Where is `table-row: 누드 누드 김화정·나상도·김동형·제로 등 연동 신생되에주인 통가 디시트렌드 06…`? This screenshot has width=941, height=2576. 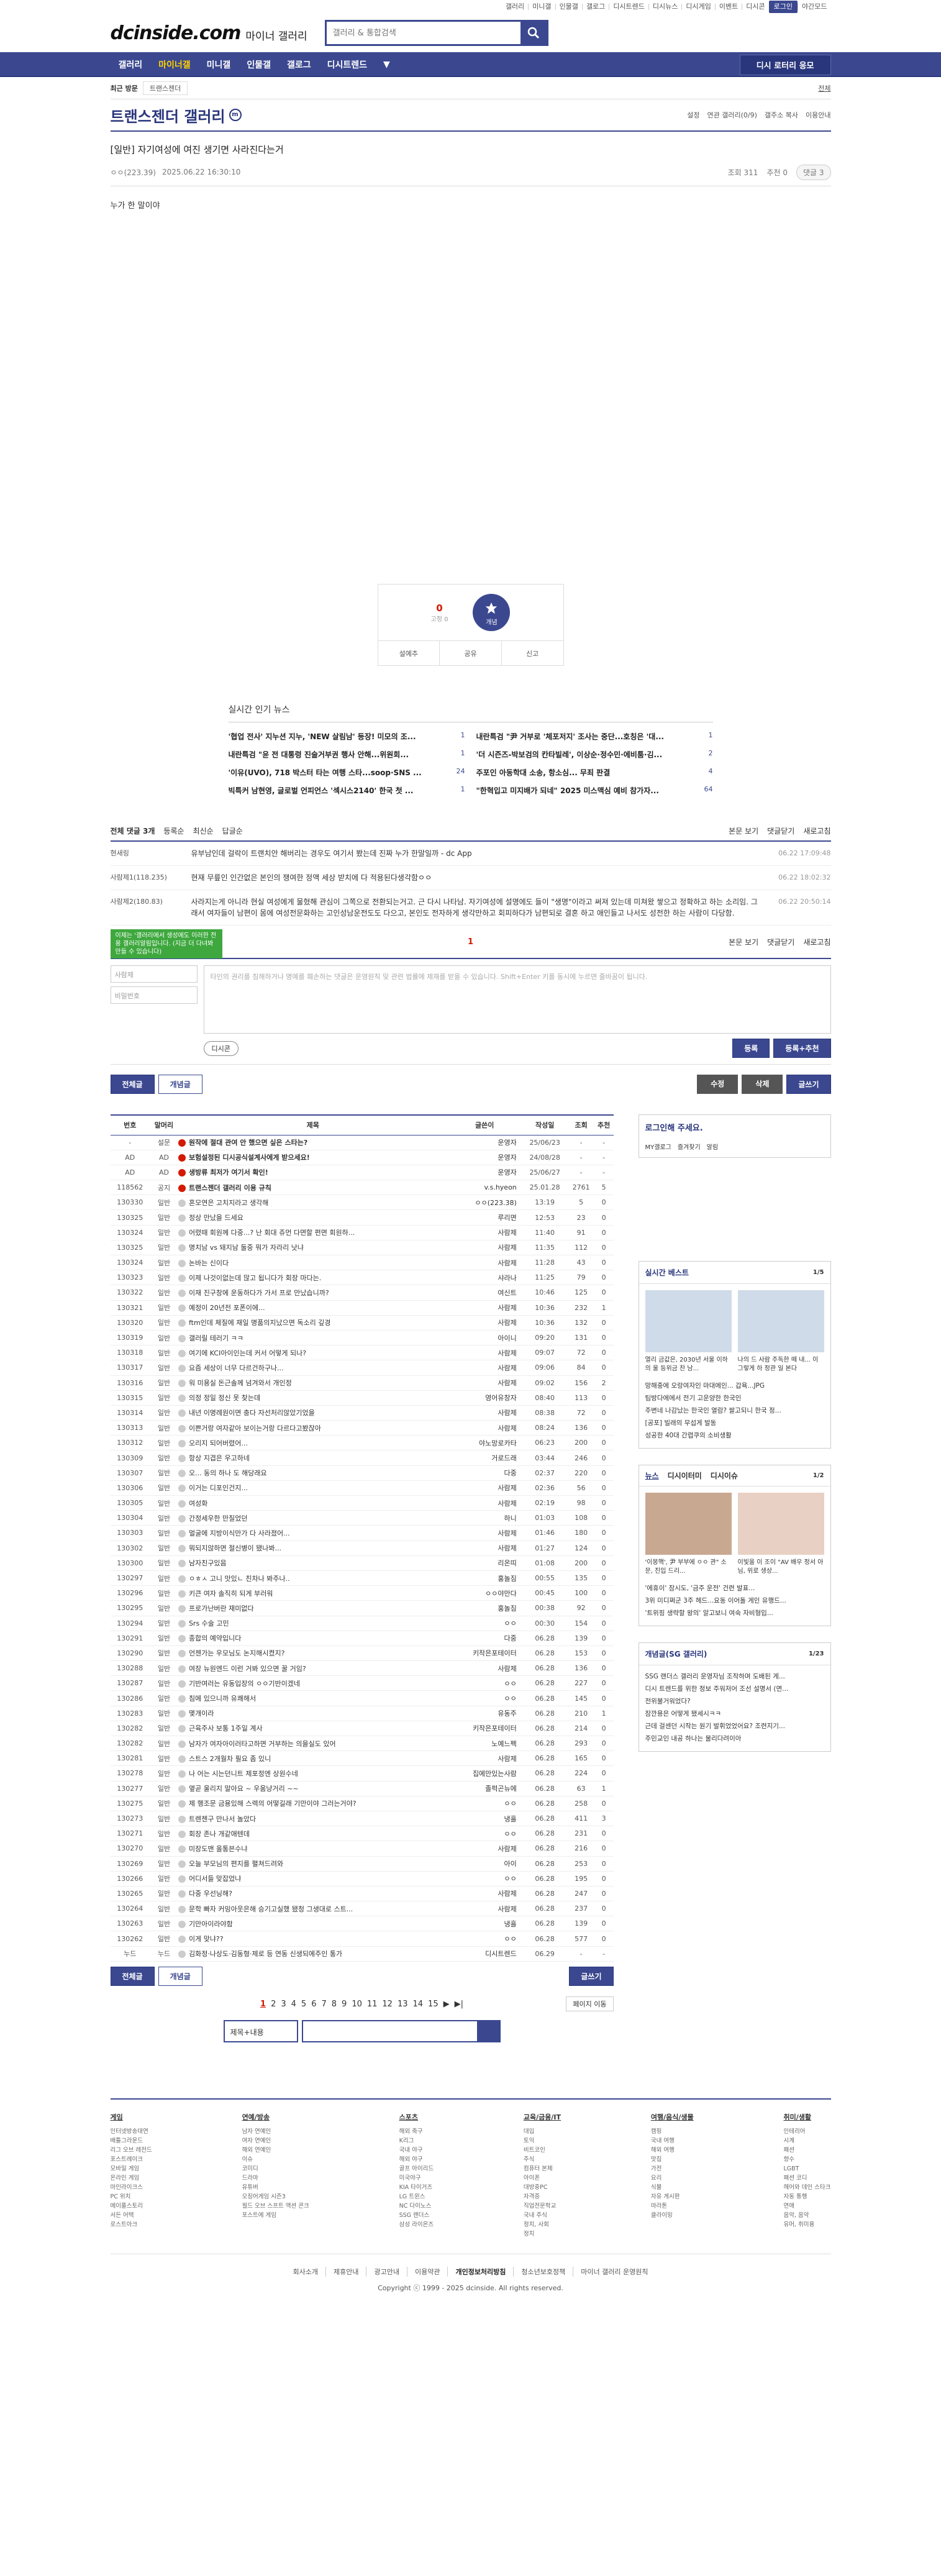 table-row: 누드 누드 김화정·나상도·김동형·제로 등 연동 신생되에주인 통가 디시트렌드 06… is located at coordinates (362, 1954).